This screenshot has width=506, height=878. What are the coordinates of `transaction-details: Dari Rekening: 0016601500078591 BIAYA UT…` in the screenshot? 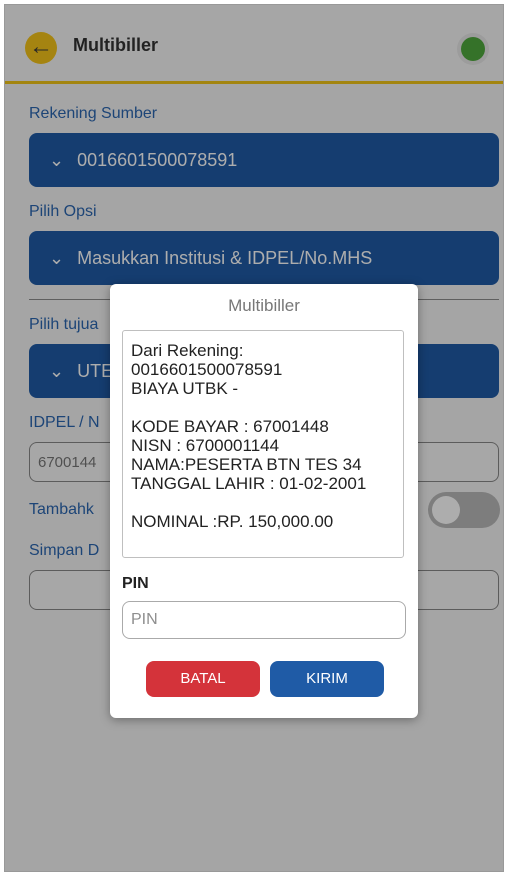 It's located at (263, 444).